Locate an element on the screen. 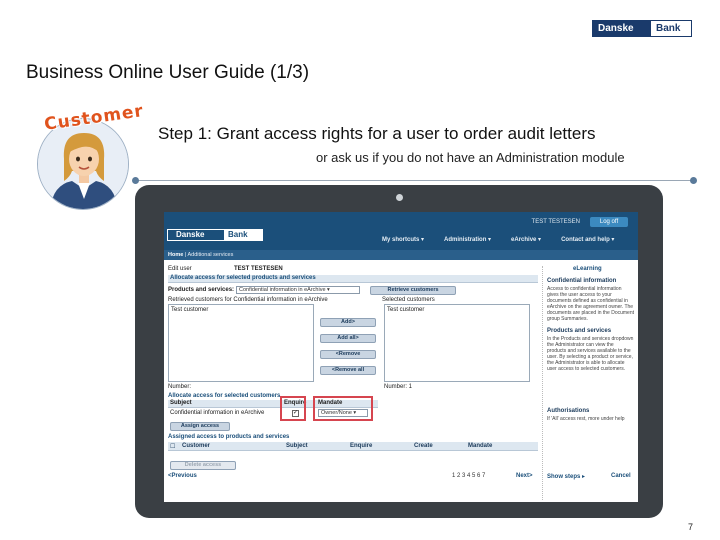 This screenshot has width=720, height=540. nav-earchive: eArchive ▾ is located at coordinates (526, 239).